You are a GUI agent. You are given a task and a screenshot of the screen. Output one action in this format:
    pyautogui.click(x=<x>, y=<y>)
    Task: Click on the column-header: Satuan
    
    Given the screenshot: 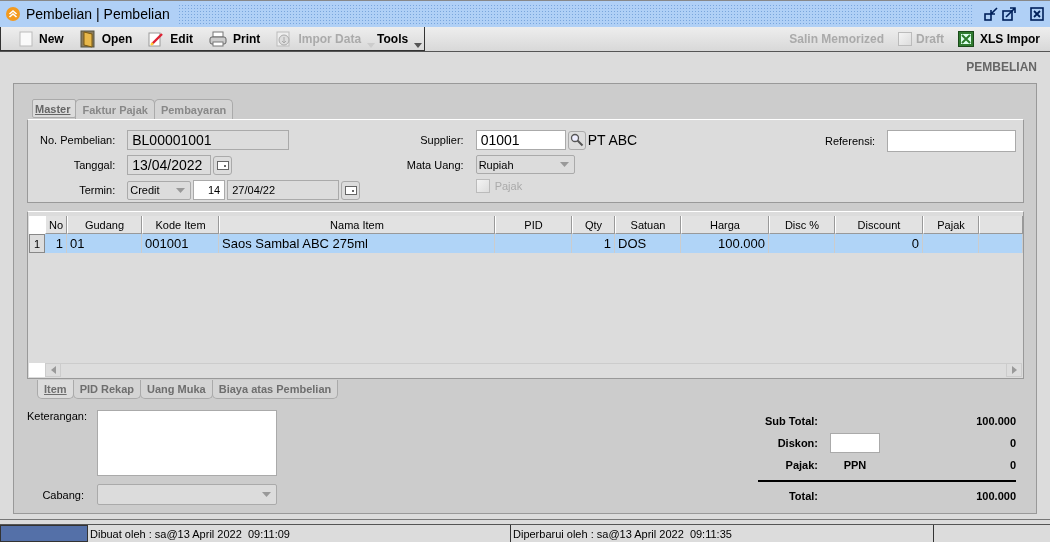 What is the action you would take?
    pyautogui.click(x=648, y=225)
    